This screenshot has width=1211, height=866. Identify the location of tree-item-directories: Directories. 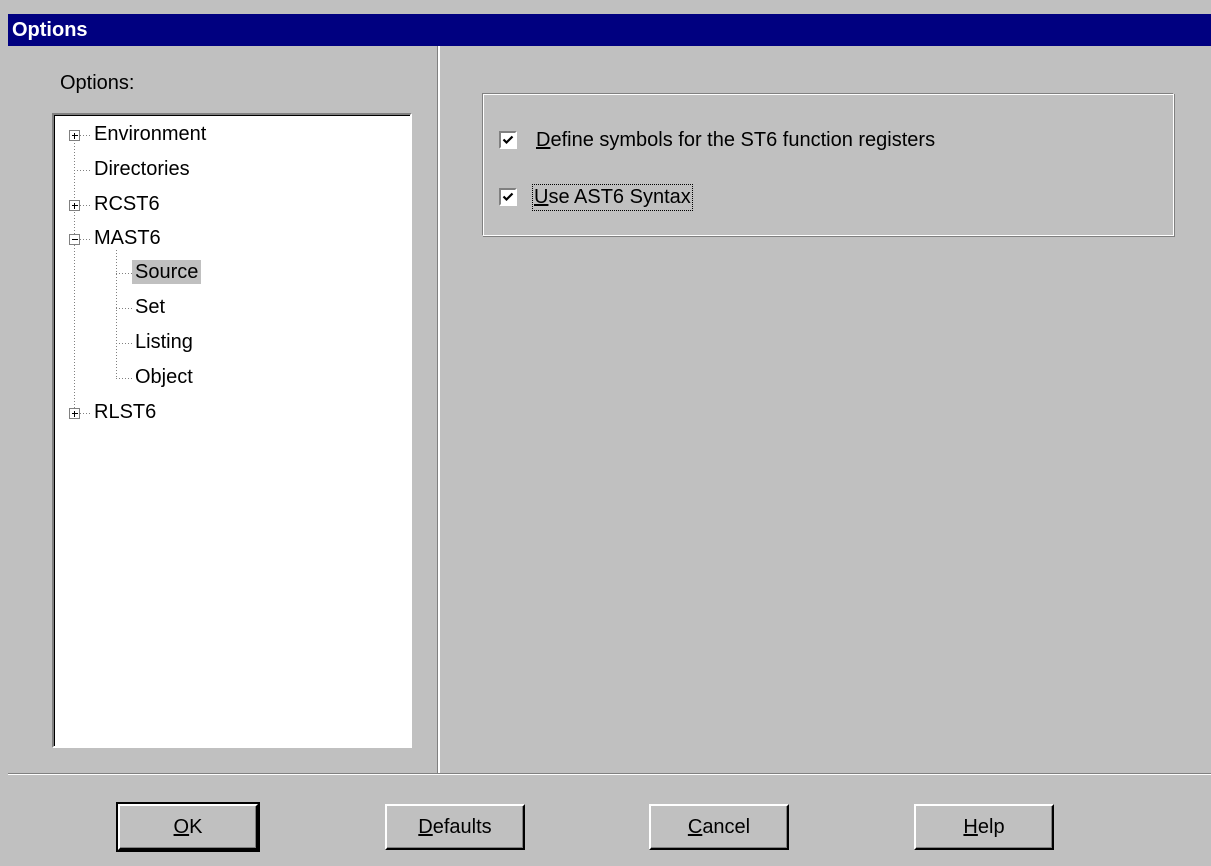
(142, 169).